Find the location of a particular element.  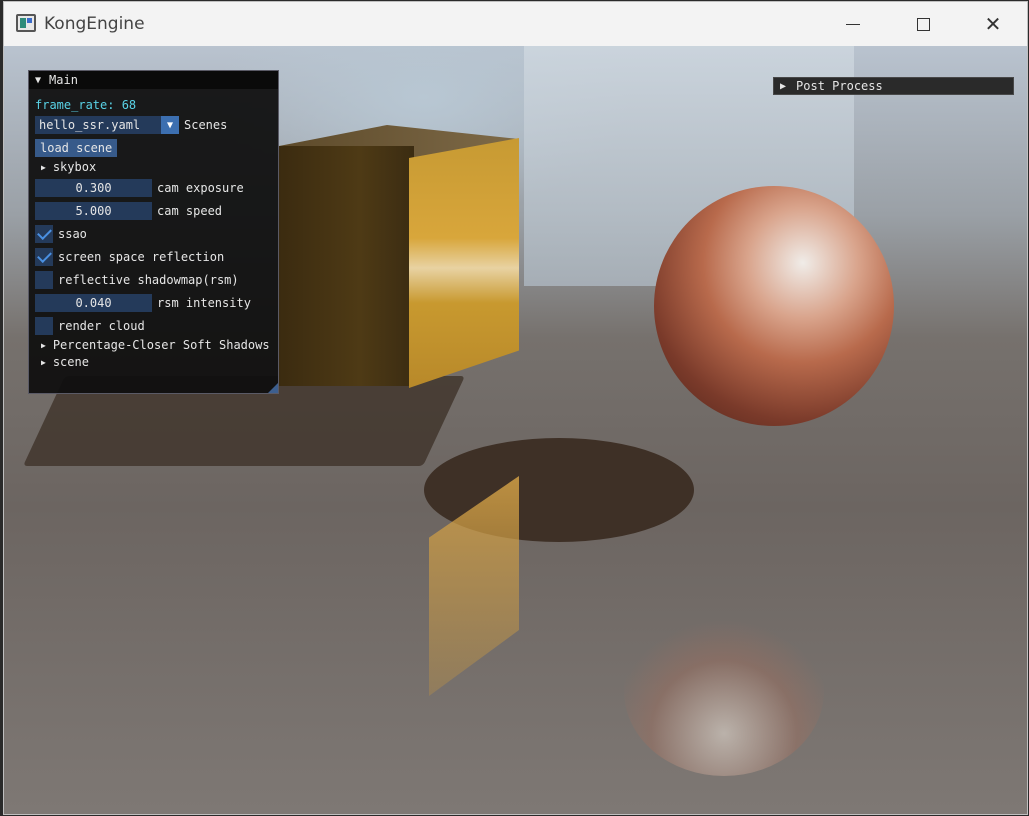

resize-grip-icon is located at coordinates (273, 388).